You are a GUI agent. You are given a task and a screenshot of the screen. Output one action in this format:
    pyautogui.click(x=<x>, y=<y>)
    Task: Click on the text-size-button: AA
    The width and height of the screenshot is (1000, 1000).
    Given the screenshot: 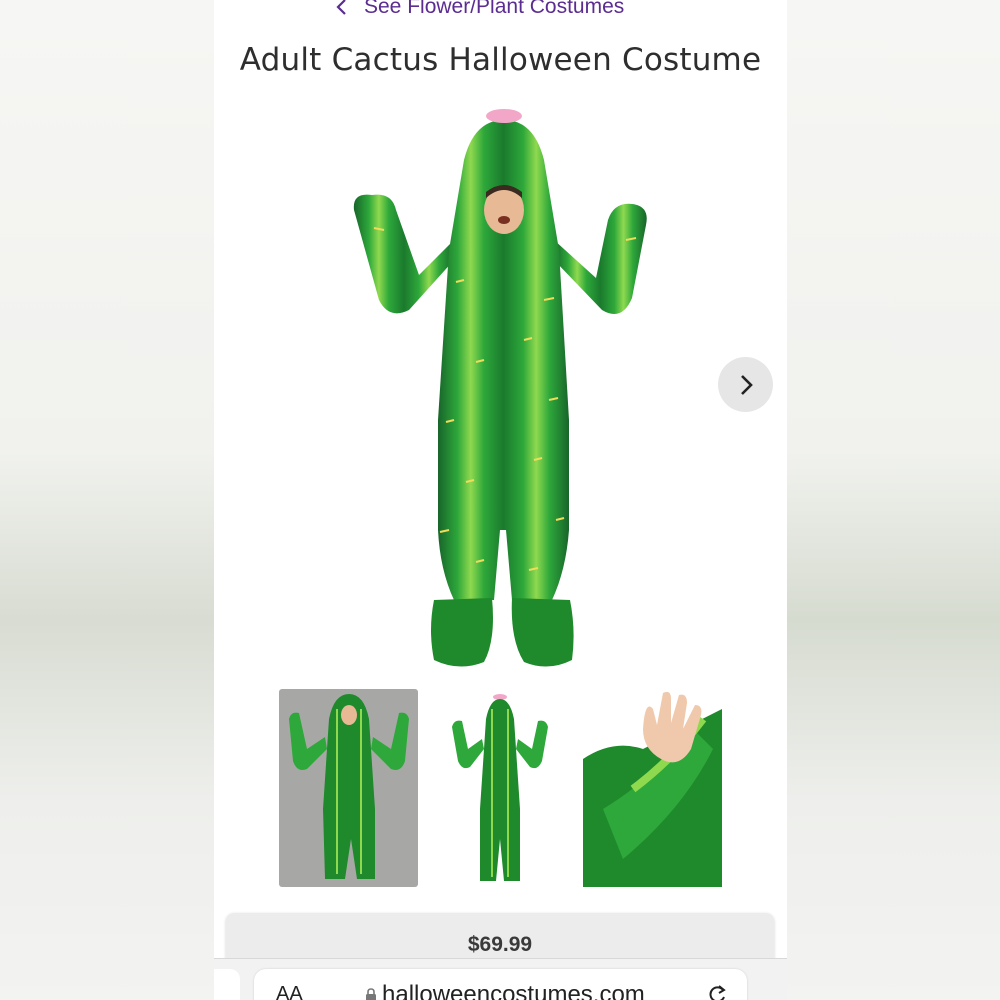 What is the action you would take?
    pyautogui.click(x=289, y=991)
    